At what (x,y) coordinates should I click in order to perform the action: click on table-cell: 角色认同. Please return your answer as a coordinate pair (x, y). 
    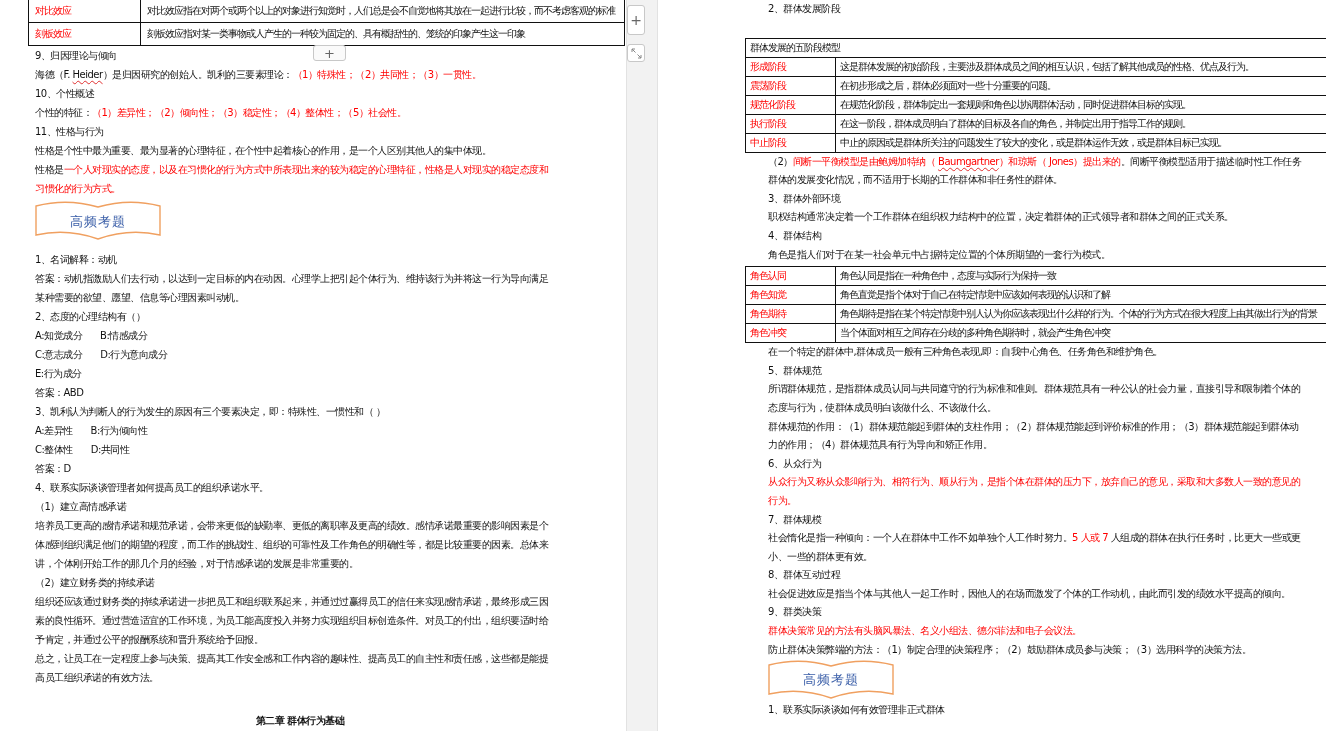
    Looking at the image, I should click on (790, 276).